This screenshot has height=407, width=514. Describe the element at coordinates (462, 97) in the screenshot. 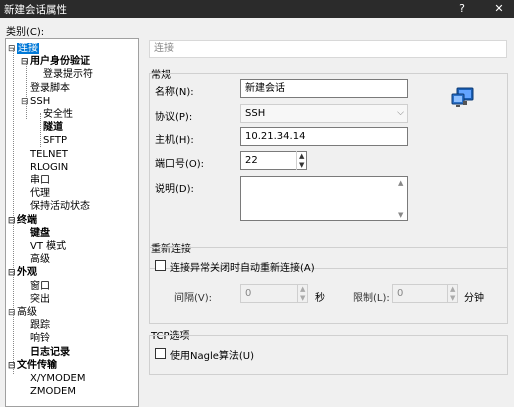

I see `computer-network-icon` at that location.